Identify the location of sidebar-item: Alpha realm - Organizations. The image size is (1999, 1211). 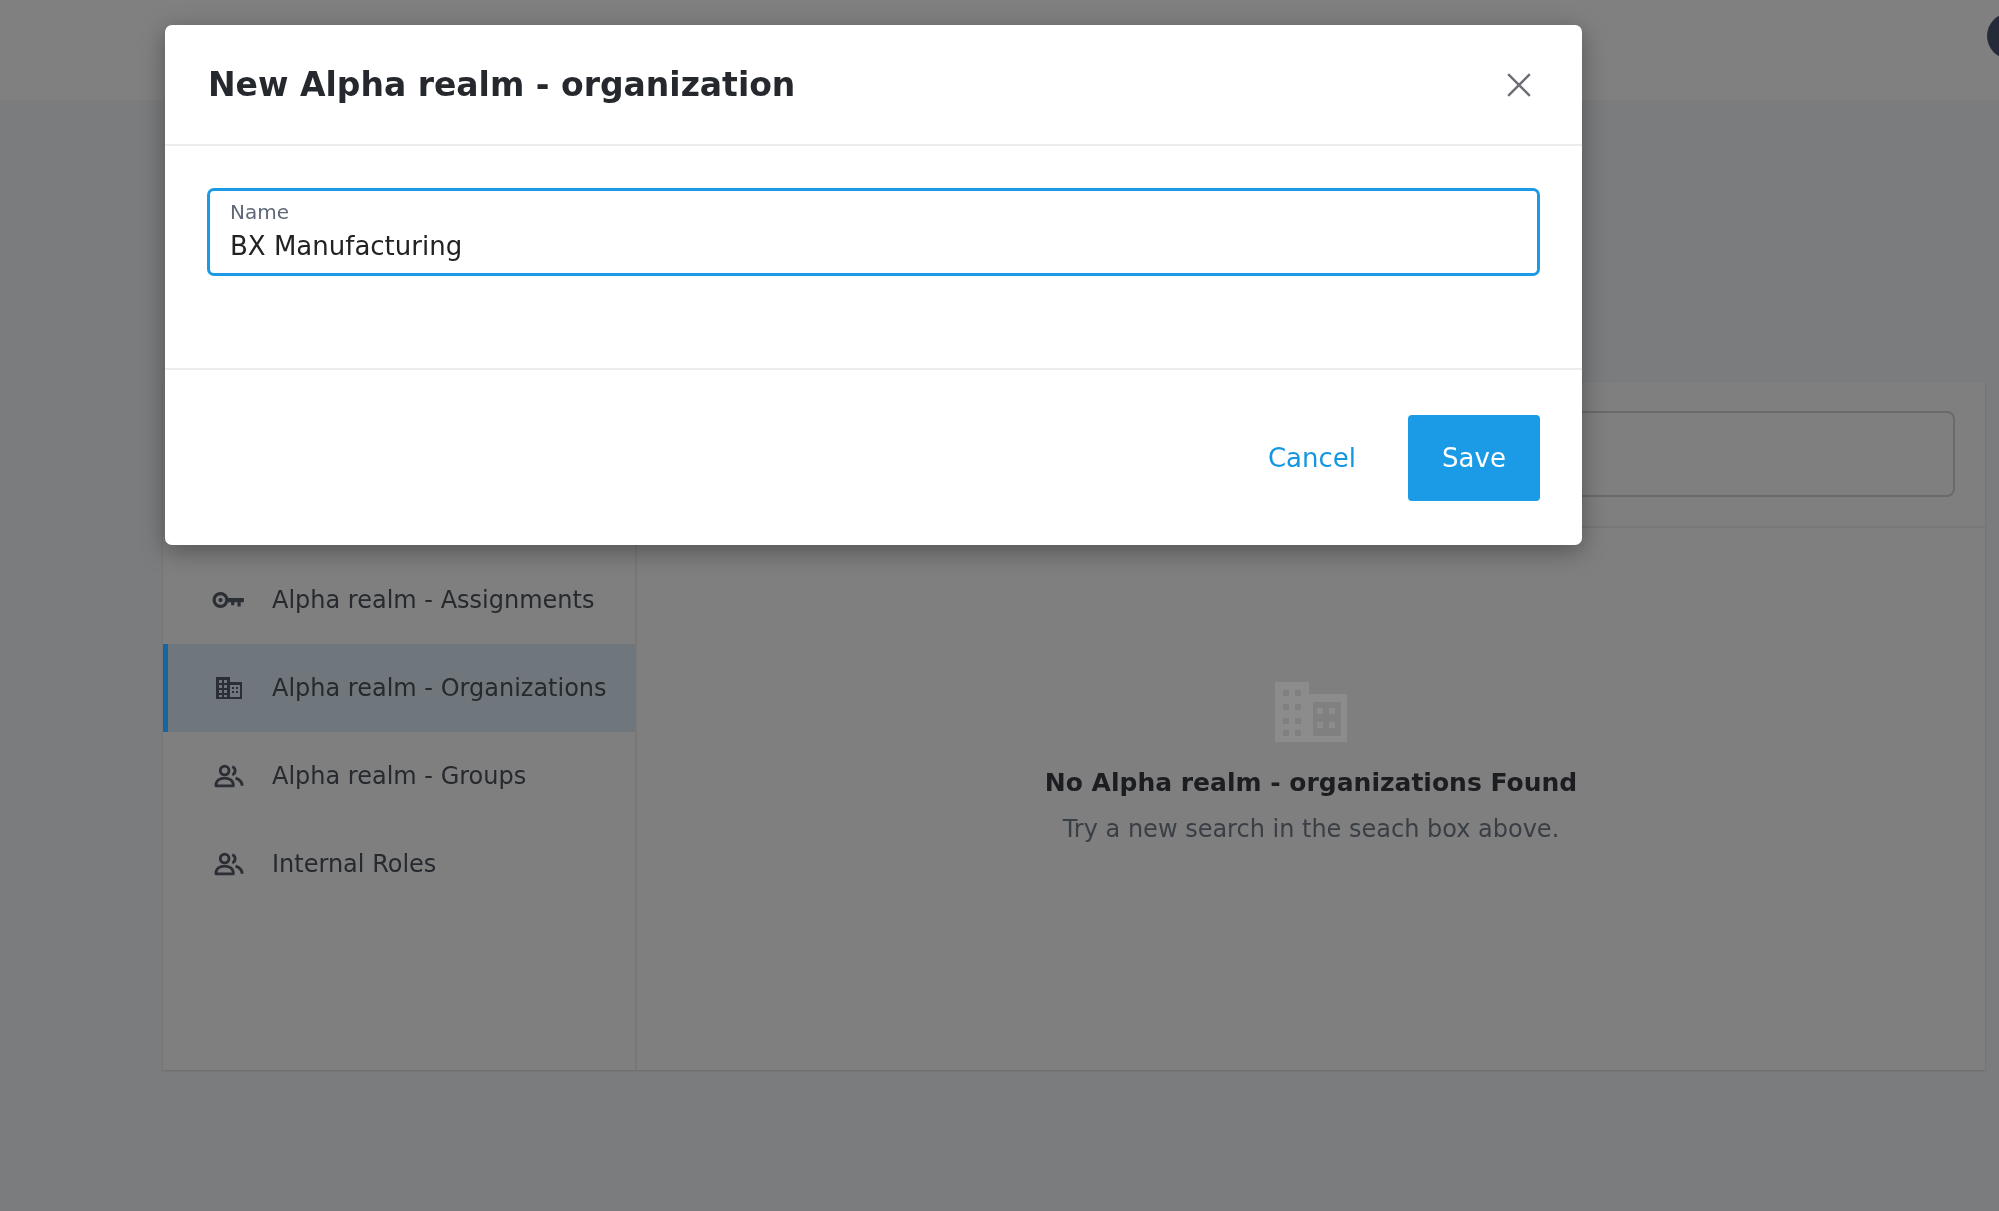
(399, 688).